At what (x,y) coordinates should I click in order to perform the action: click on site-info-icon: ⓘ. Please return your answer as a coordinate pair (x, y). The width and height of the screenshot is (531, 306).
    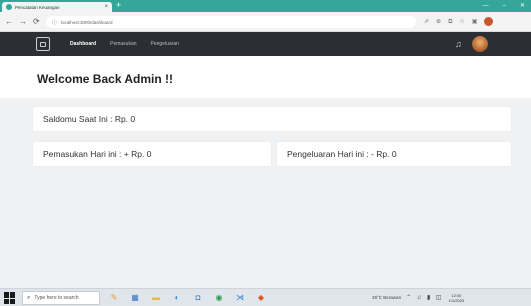
    Looking at the image, I should click on (54, 22).